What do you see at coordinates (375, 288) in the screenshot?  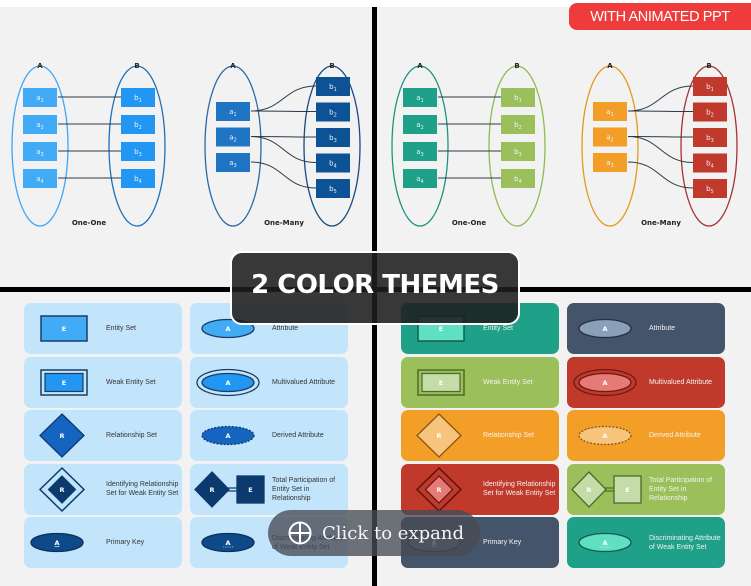 I see `color-themes-banner: 2 COLOR THEMES` at bounding box center [375, 288].